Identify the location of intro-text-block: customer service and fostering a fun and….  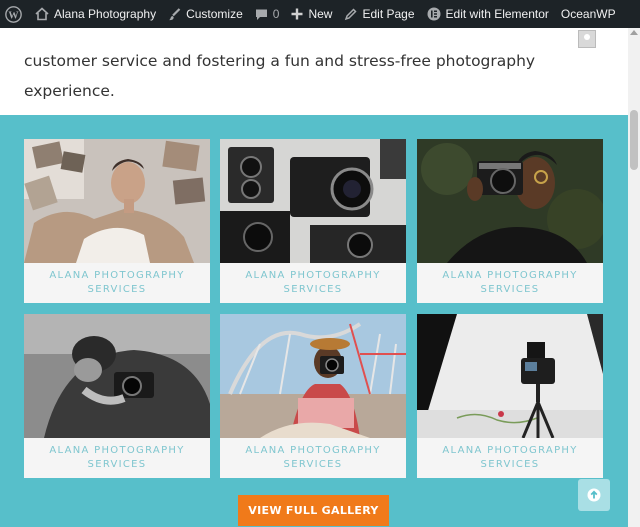
(314, 67).